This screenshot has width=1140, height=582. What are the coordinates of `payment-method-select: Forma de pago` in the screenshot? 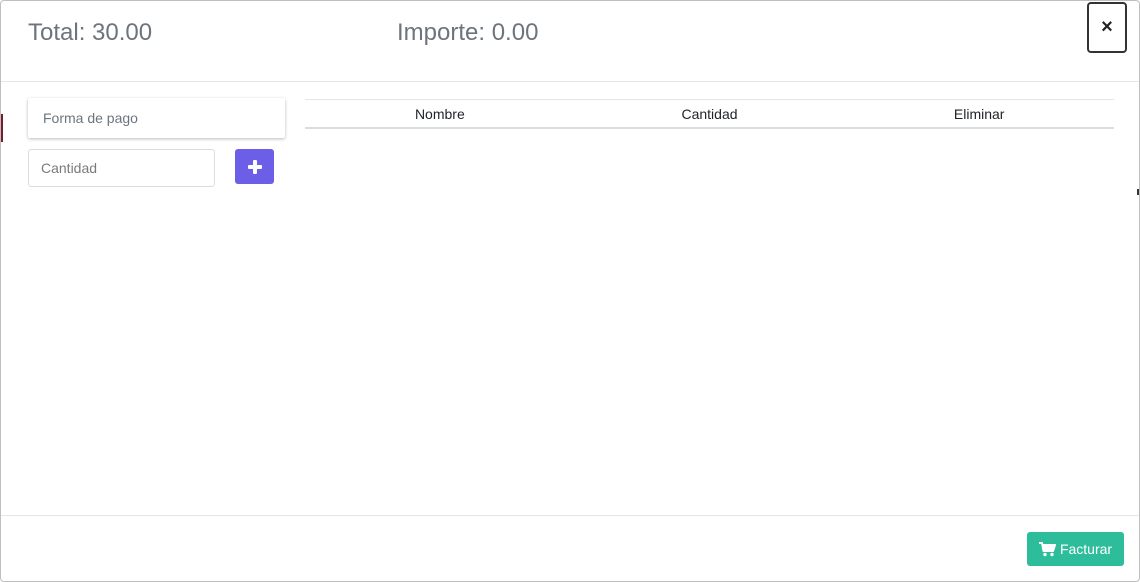 It's located at (156, 118).